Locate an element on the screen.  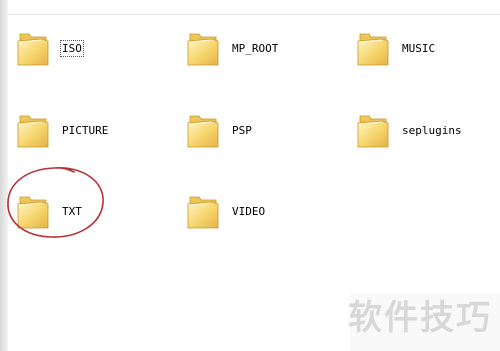
folder-label: TXT is located at coordinates (72, 211).